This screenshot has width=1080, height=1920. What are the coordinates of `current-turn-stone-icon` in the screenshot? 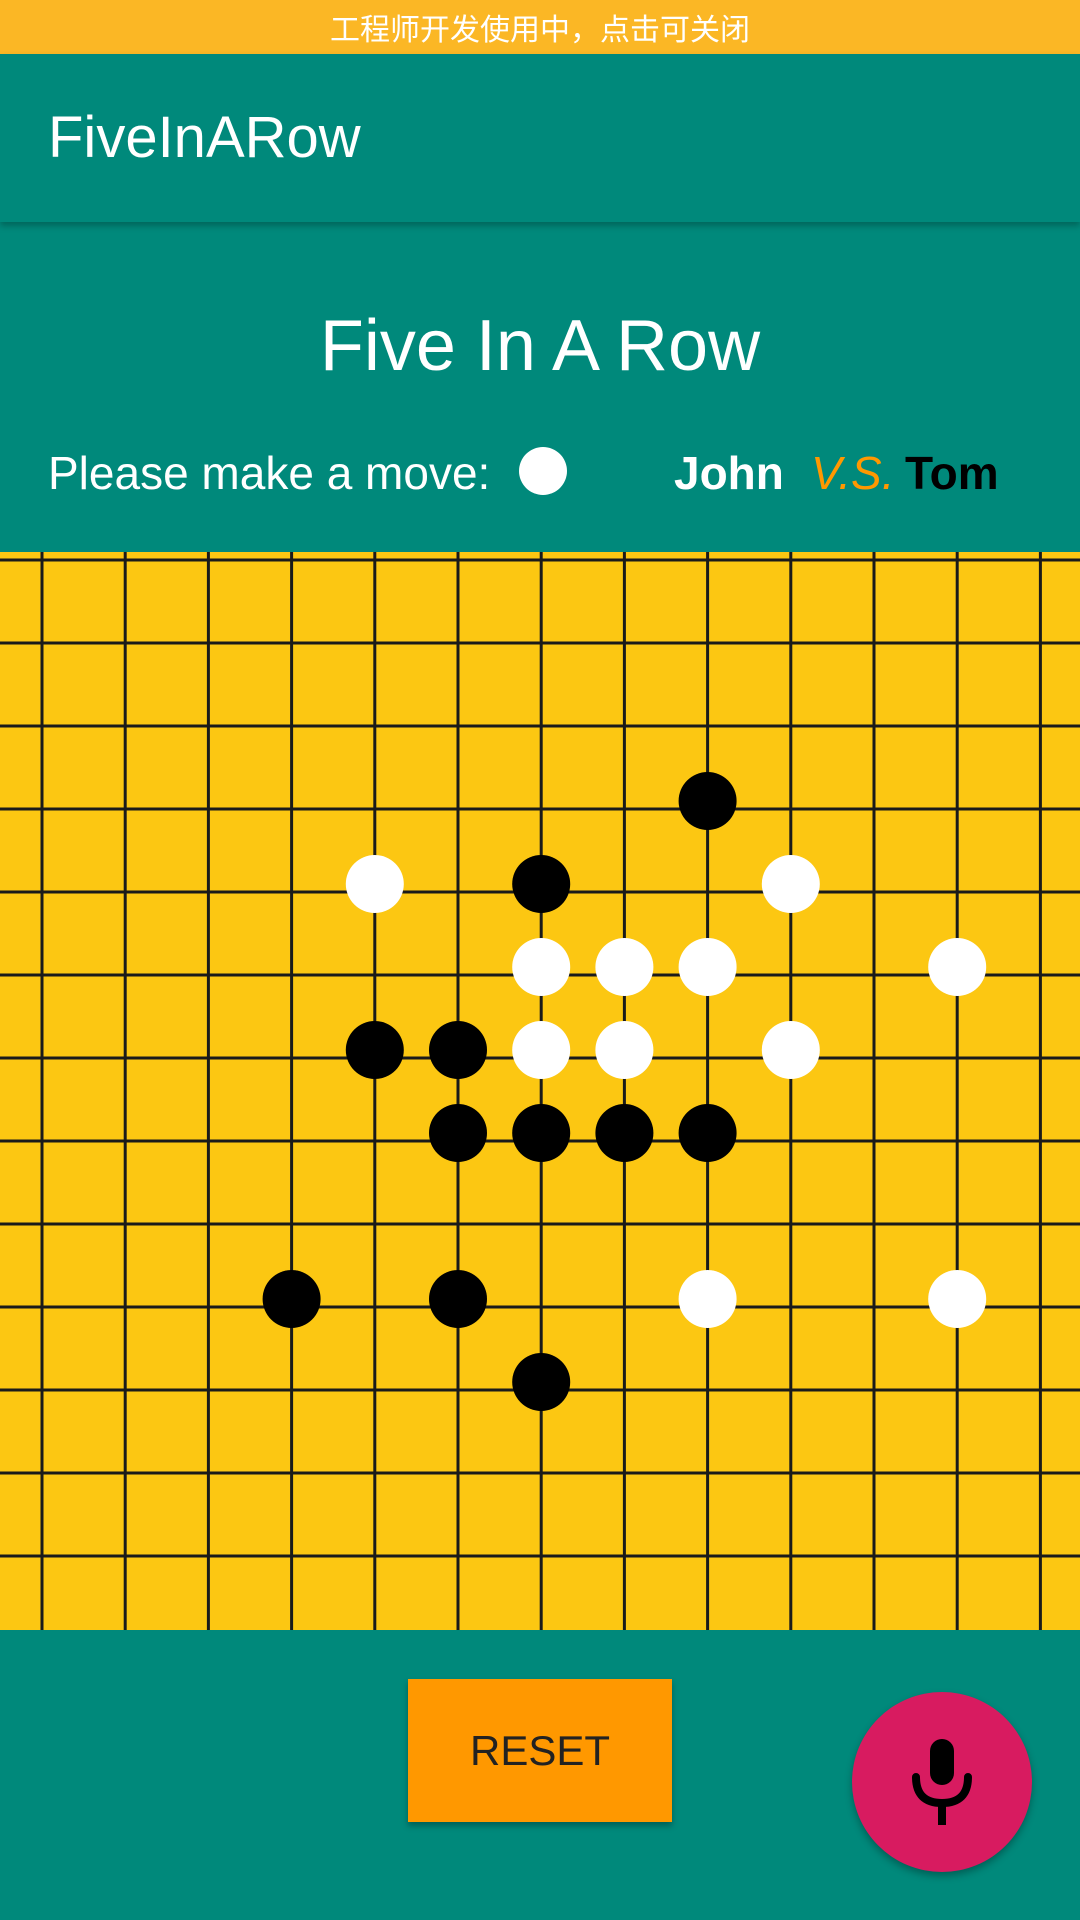 It's located at (543, 471).